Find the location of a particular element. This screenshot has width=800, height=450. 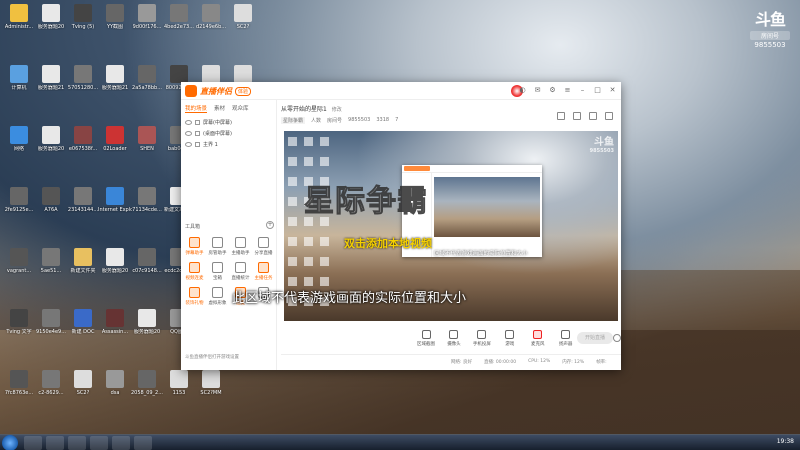

desktop-icon: dsa is located at coordinates (115, 383).